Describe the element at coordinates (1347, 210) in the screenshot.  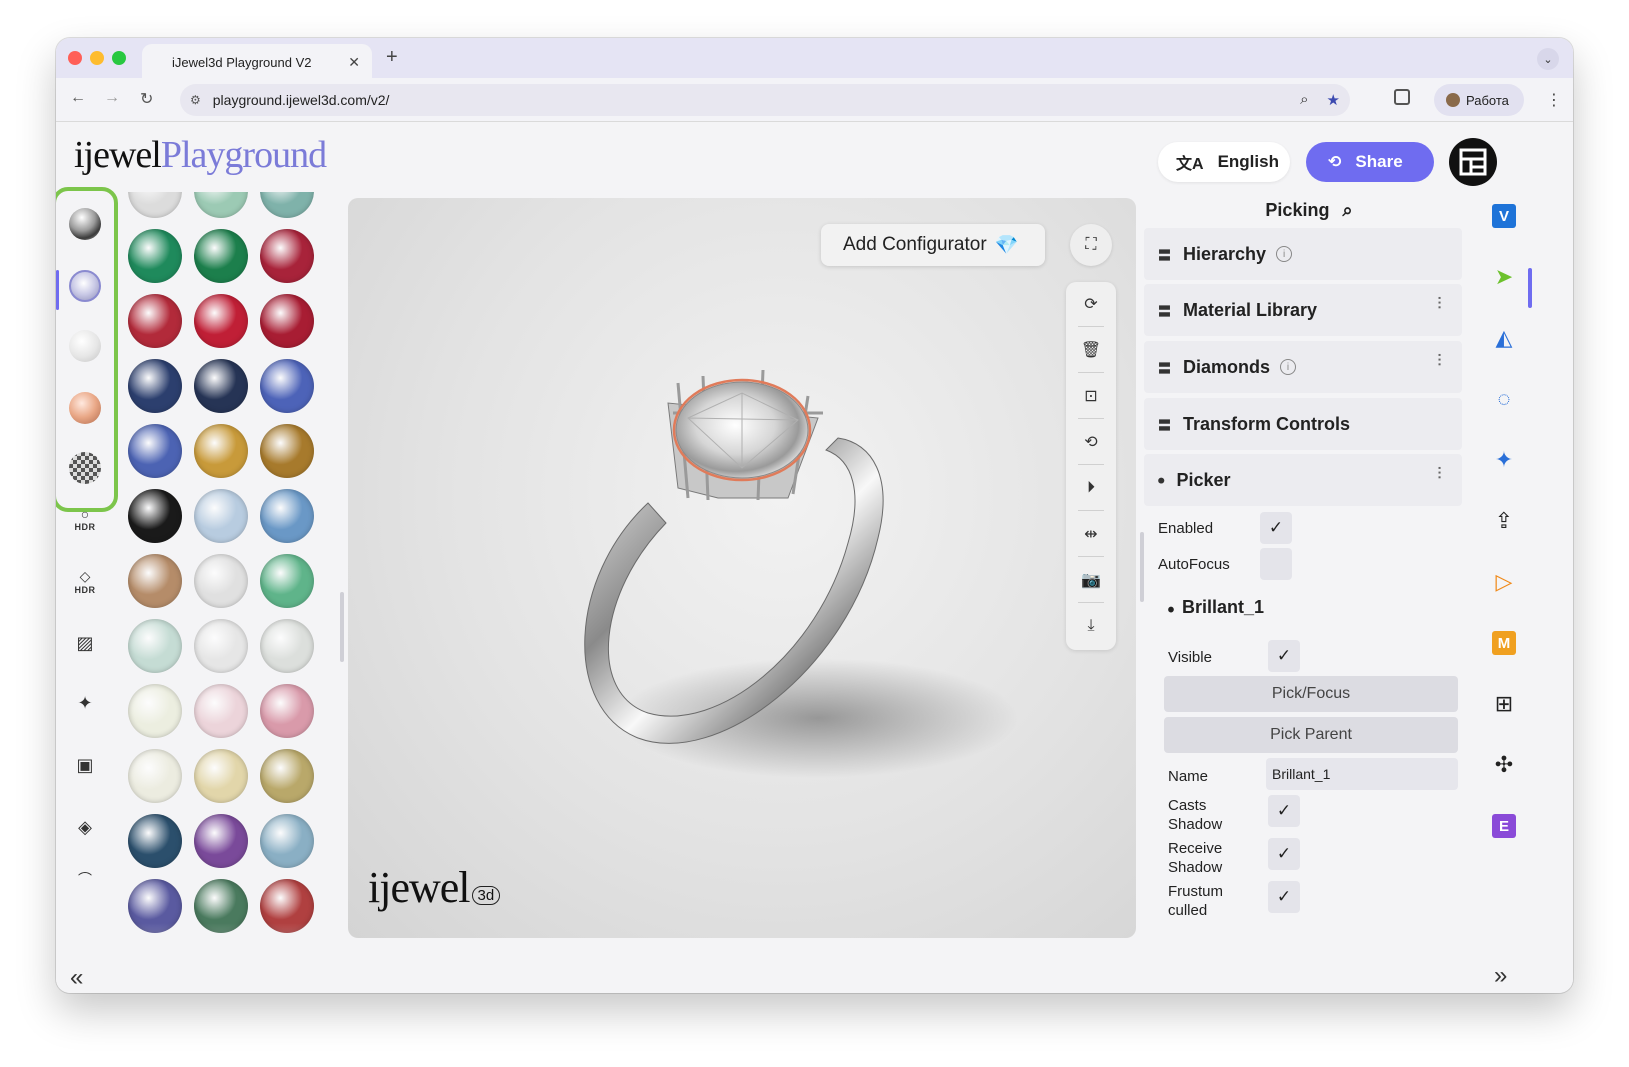
I see `search-icon: ⌕` at that location.